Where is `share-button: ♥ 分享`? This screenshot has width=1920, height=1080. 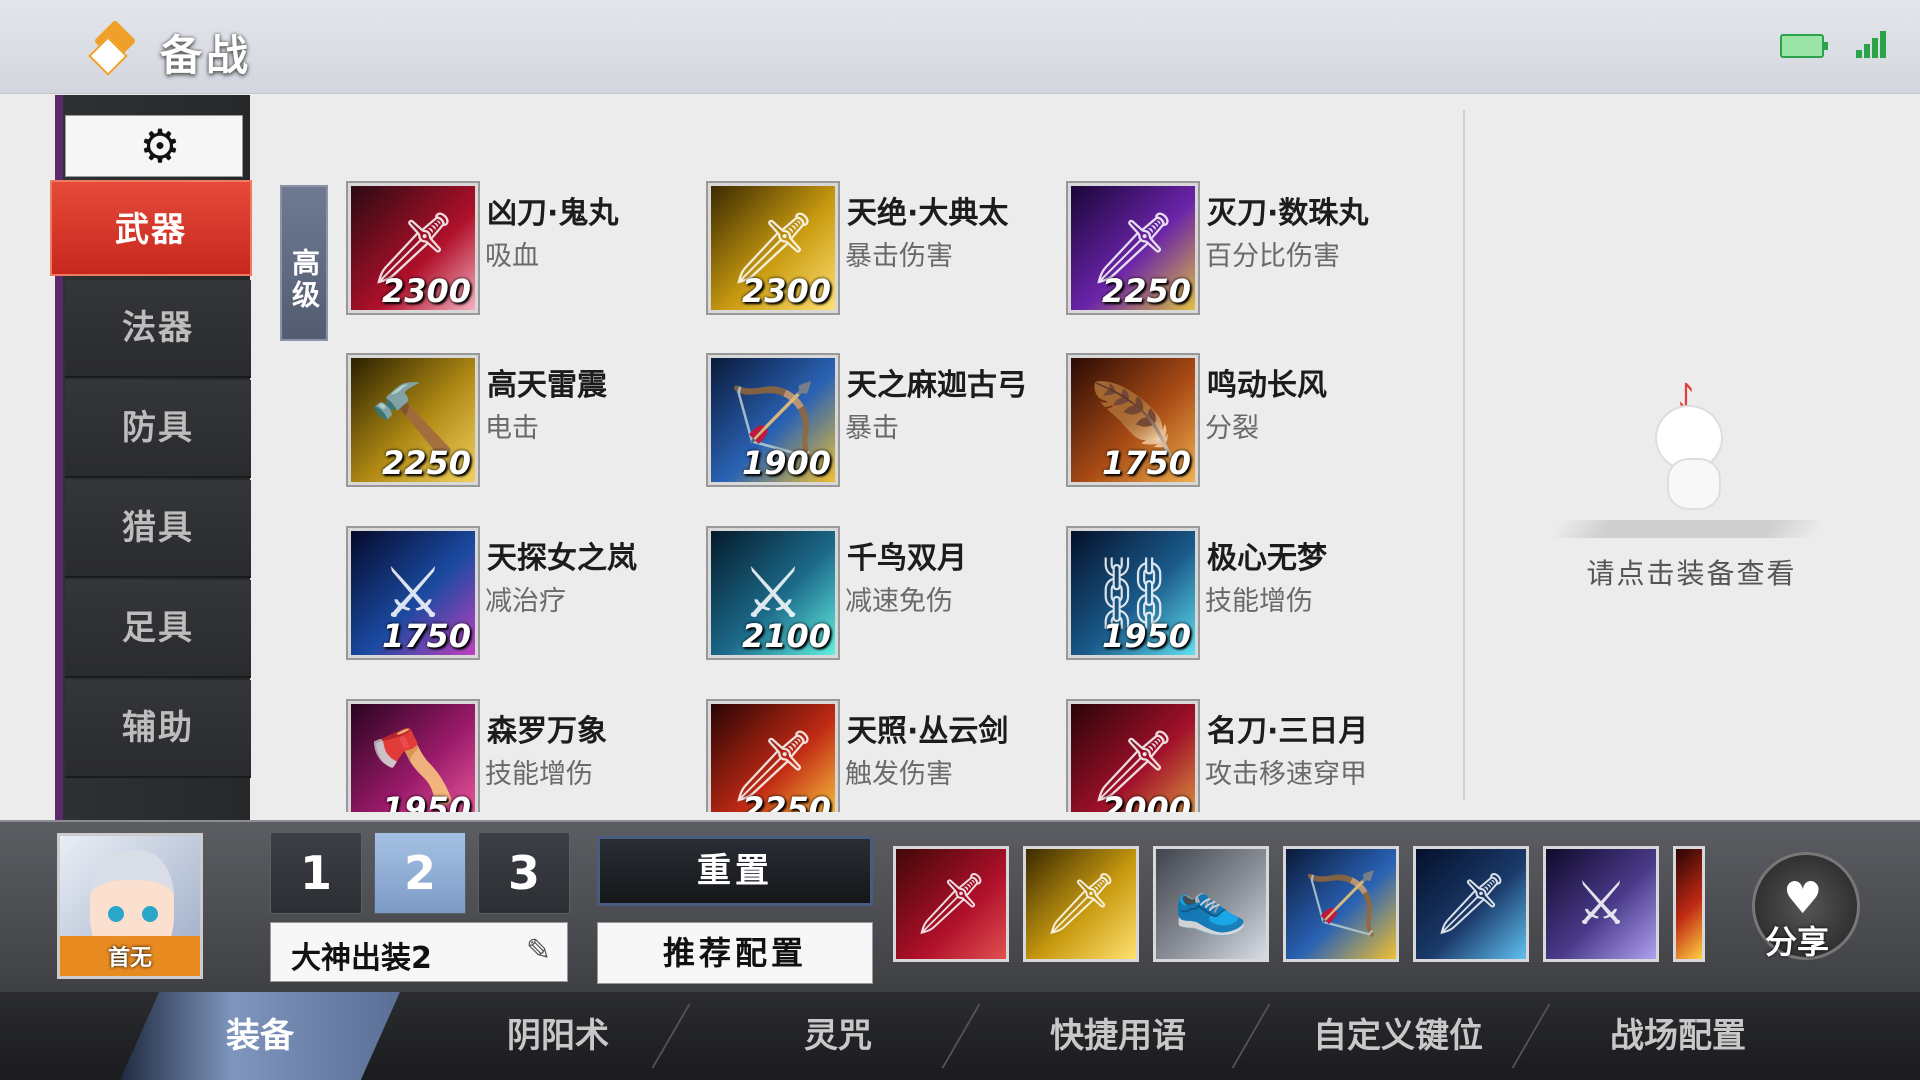
share-button: ♥ 分享 is located at coordinates (1806, 906).